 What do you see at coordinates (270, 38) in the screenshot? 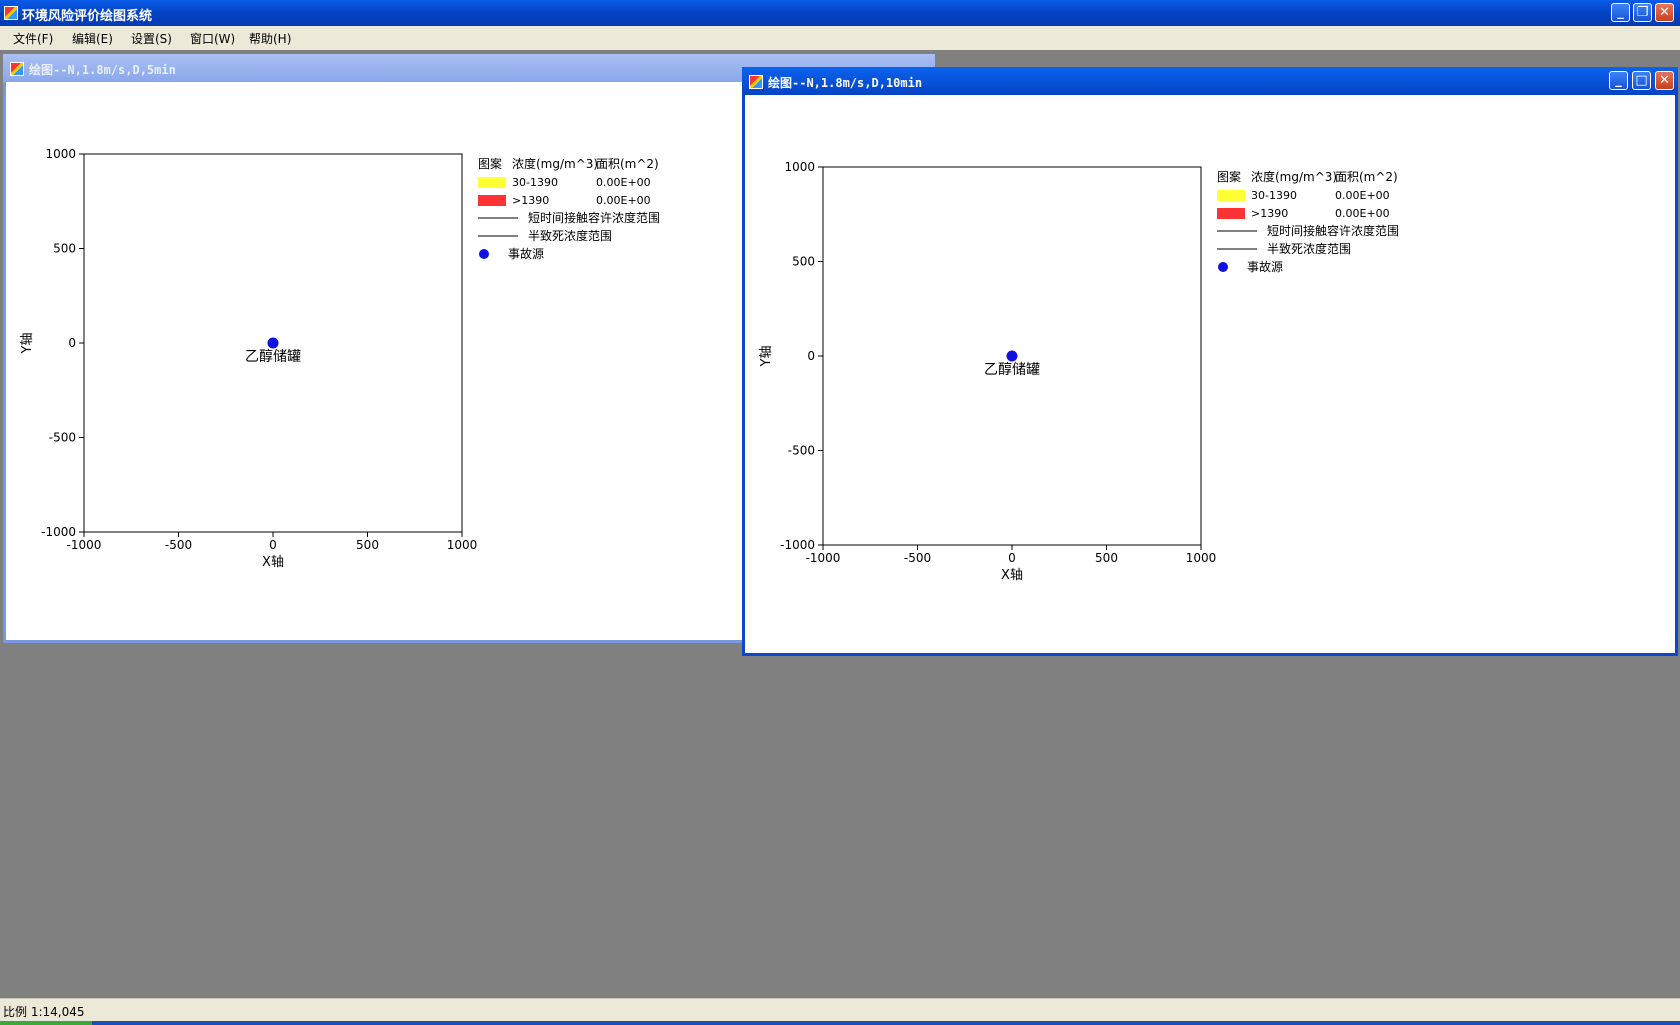
I see `menu-help: 帮助(H)` at bounding box center [270, 38].